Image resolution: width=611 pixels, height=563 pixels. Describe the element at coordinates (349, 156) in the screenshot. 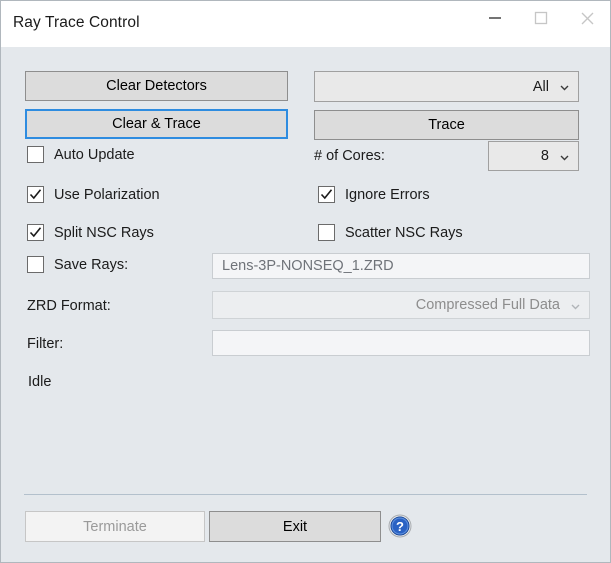

I see `cores-label: # of Cores:` at that location.